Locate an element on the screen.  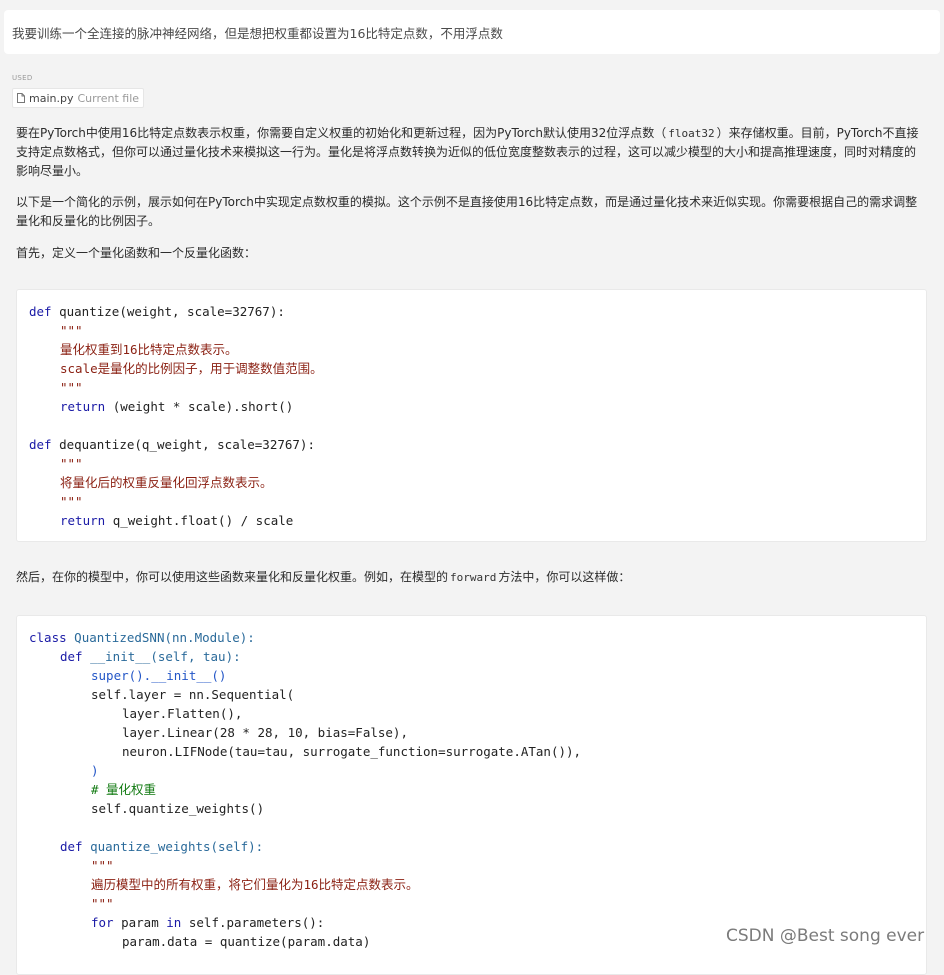
inline-code-forward: forward is located at coordinates (473, 577).